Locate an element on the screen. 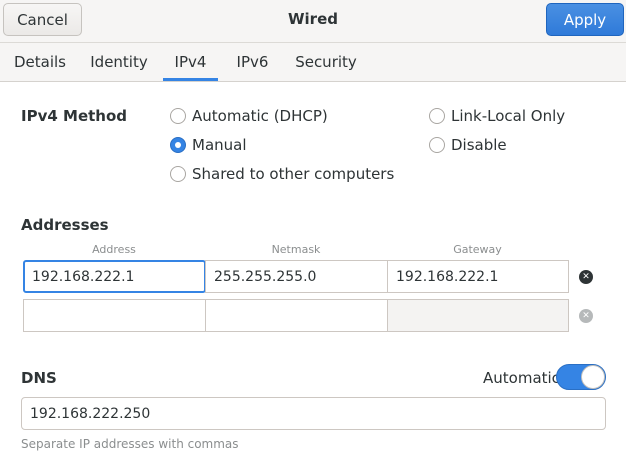 This screenshot has width=626, height=470. tab-security: Security is located at coordinates (326, 62).